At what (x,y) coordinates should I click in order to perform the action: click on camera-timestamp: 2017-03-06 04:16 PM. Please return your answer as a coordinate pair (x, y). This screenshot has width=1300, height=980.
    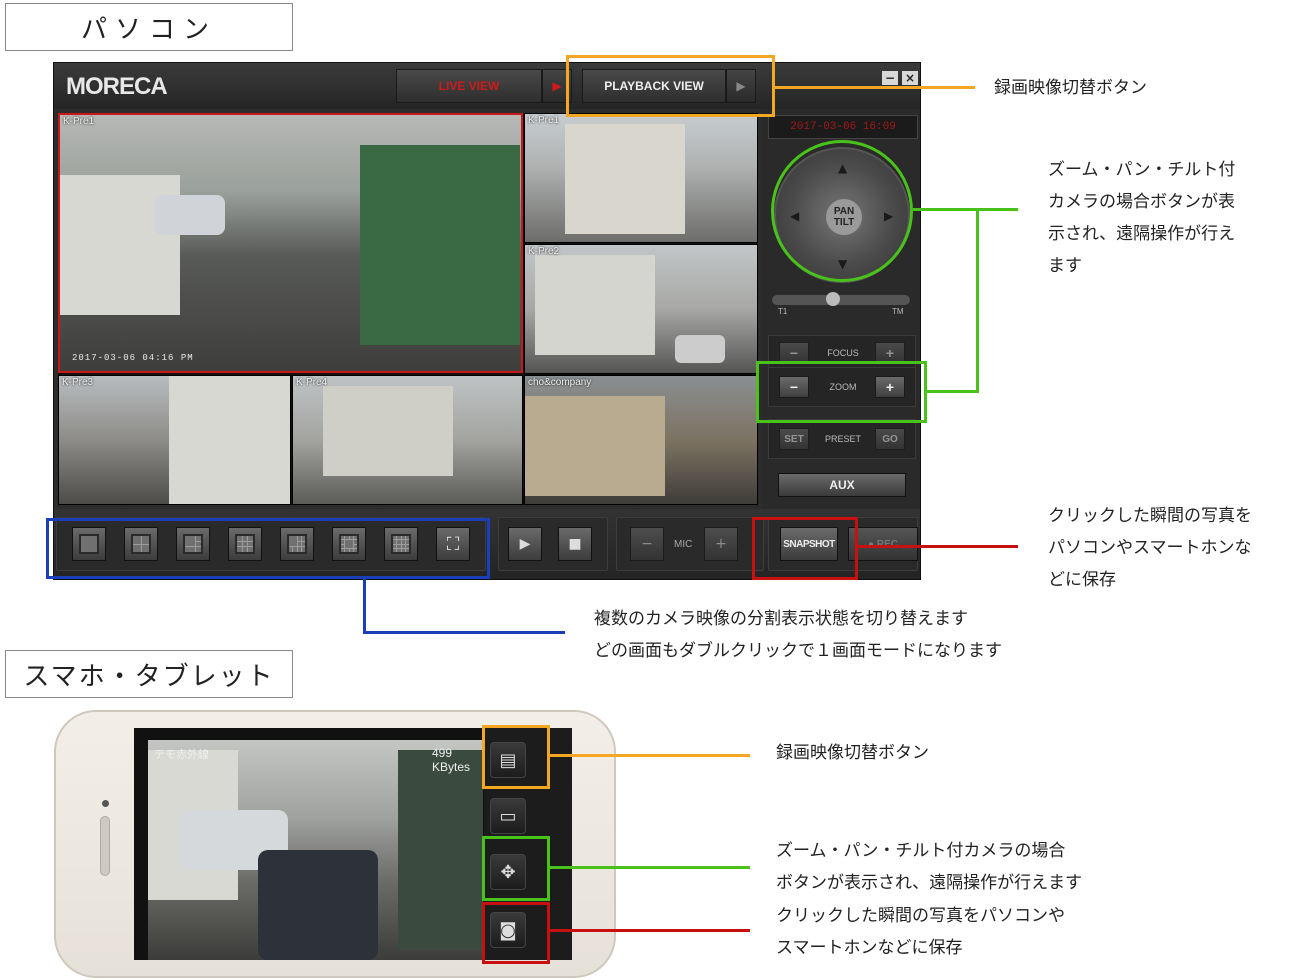
    Looking at the image, I should click on (133, 358).